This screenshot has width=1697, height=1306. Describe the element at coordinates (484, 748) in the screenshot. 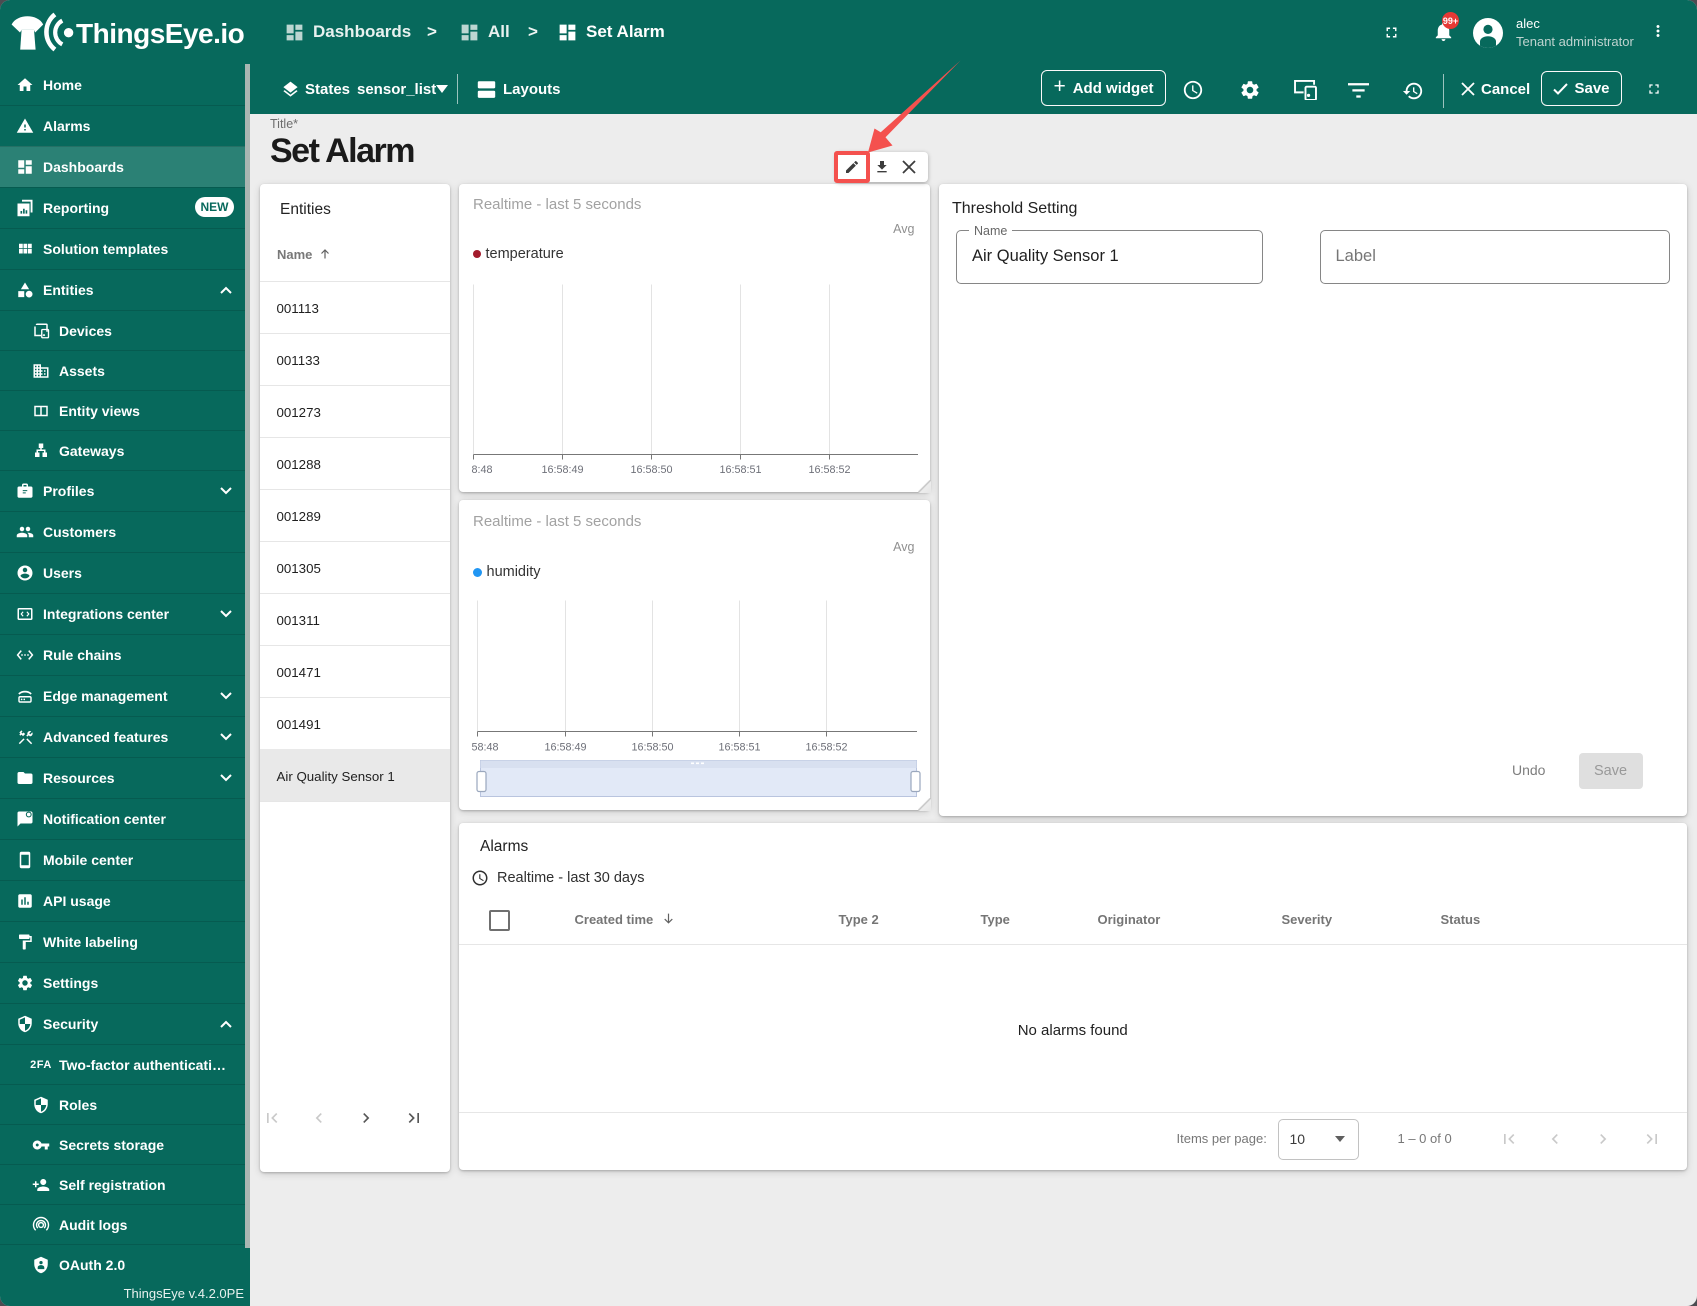

I see `svg-text: 58:48` at that location.